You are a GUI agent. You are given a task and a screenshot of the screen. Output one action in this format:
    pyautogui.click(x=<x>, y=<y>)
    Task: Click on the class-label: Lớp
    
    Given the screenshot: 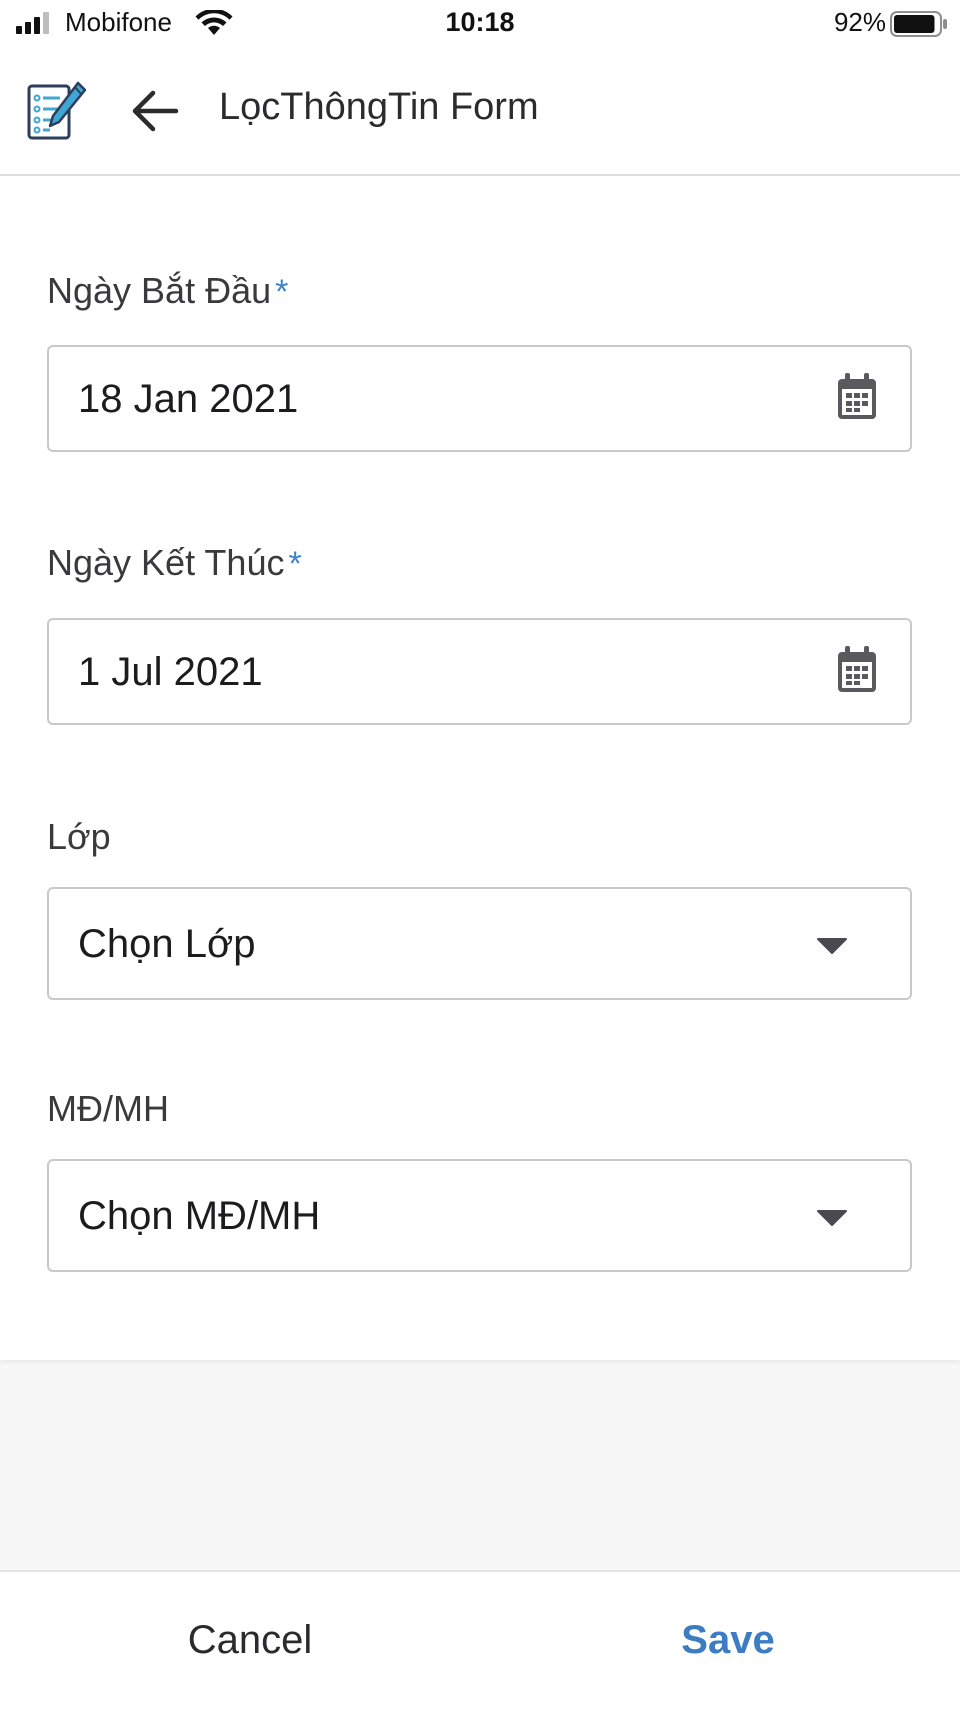 What is the action you would take?
    pyautogui.click(x=79, y=836)
    